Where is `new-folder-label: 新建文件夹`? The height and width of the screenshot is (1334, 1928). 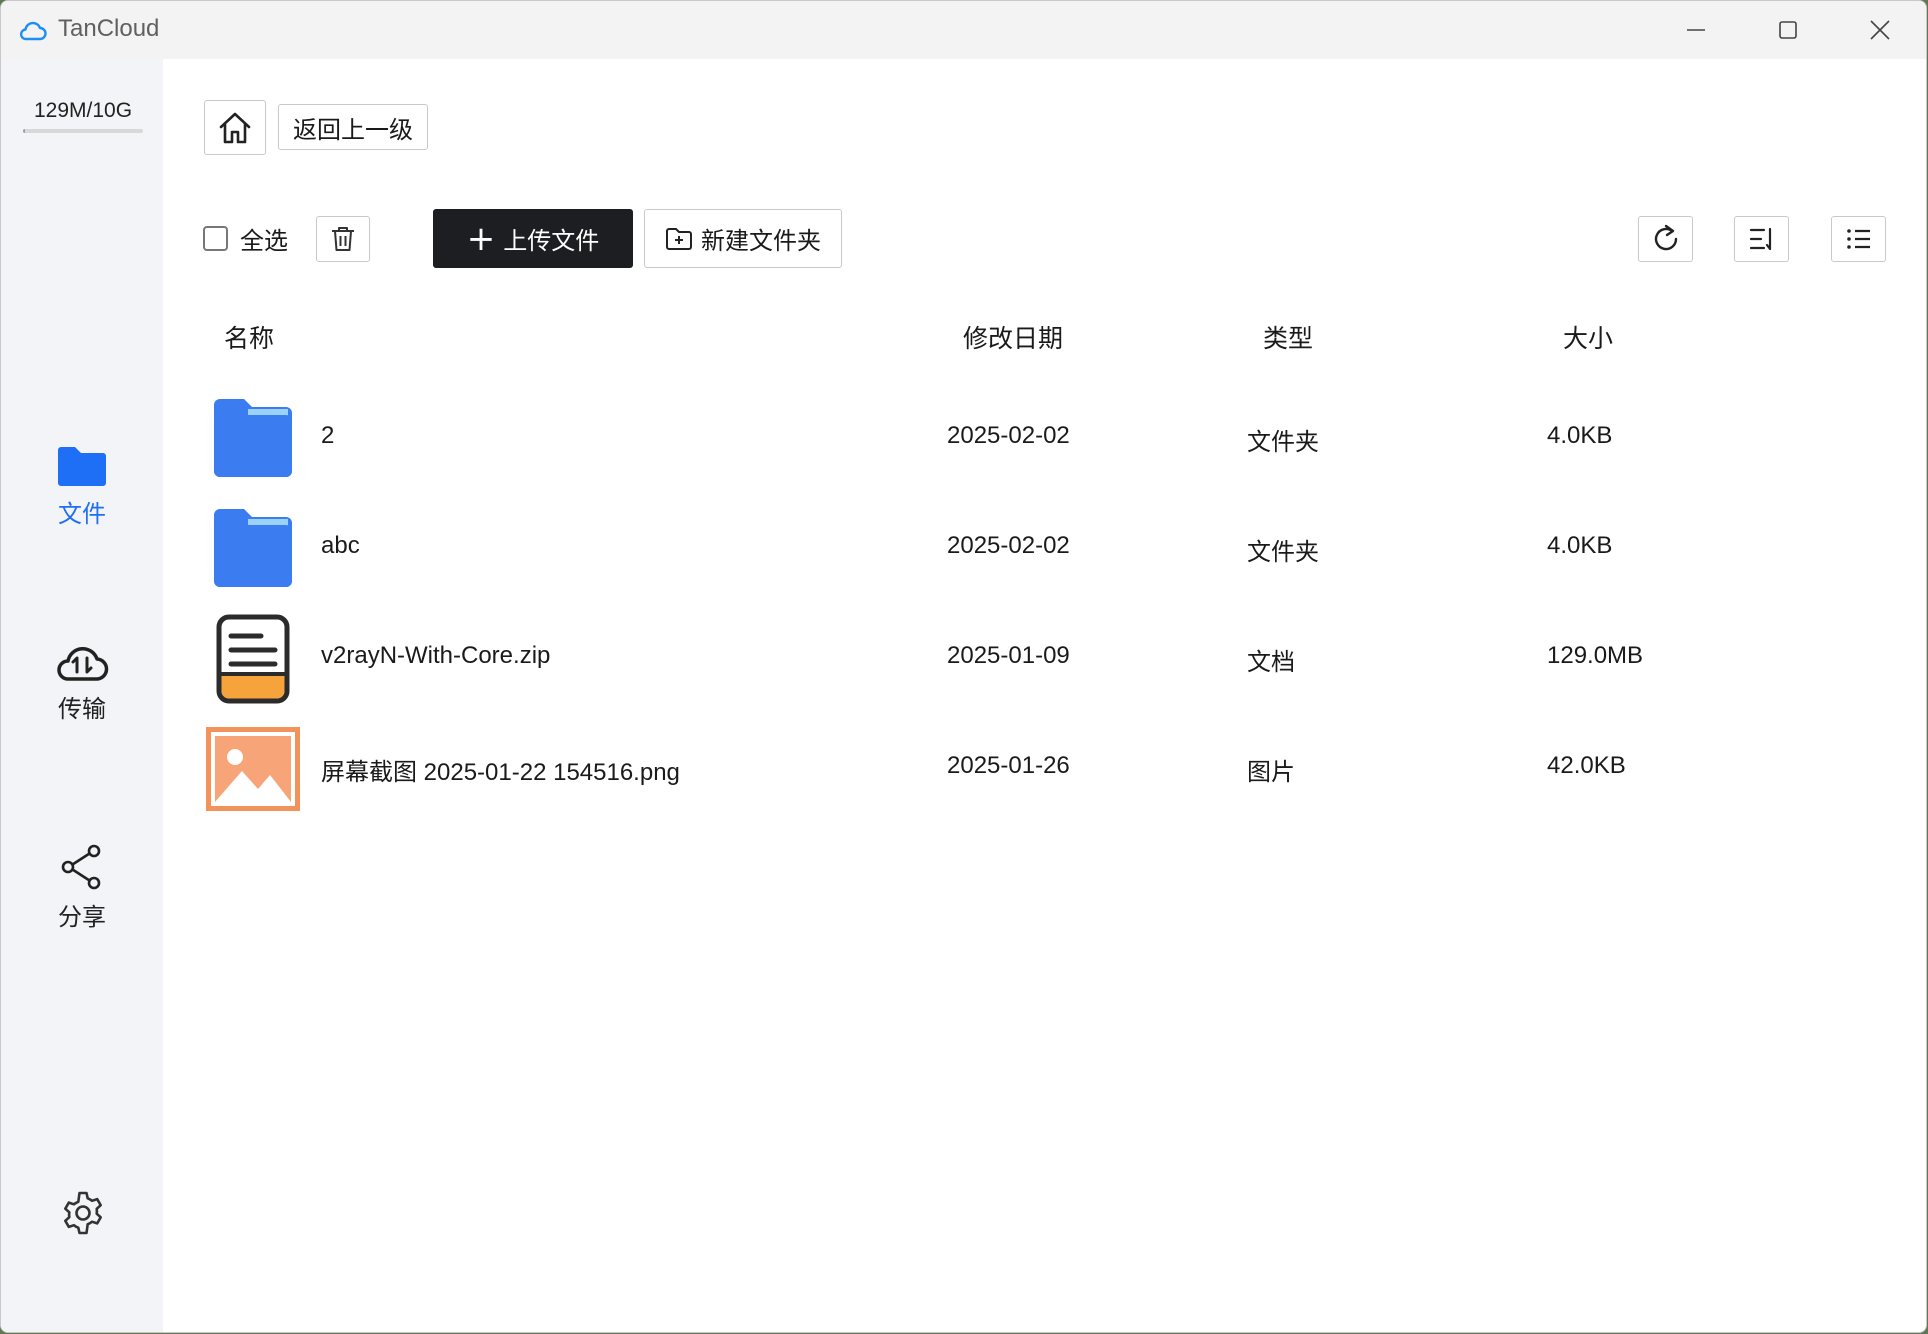
new-folder-label: 新建文件夹 is located at coordinates (761, 241).